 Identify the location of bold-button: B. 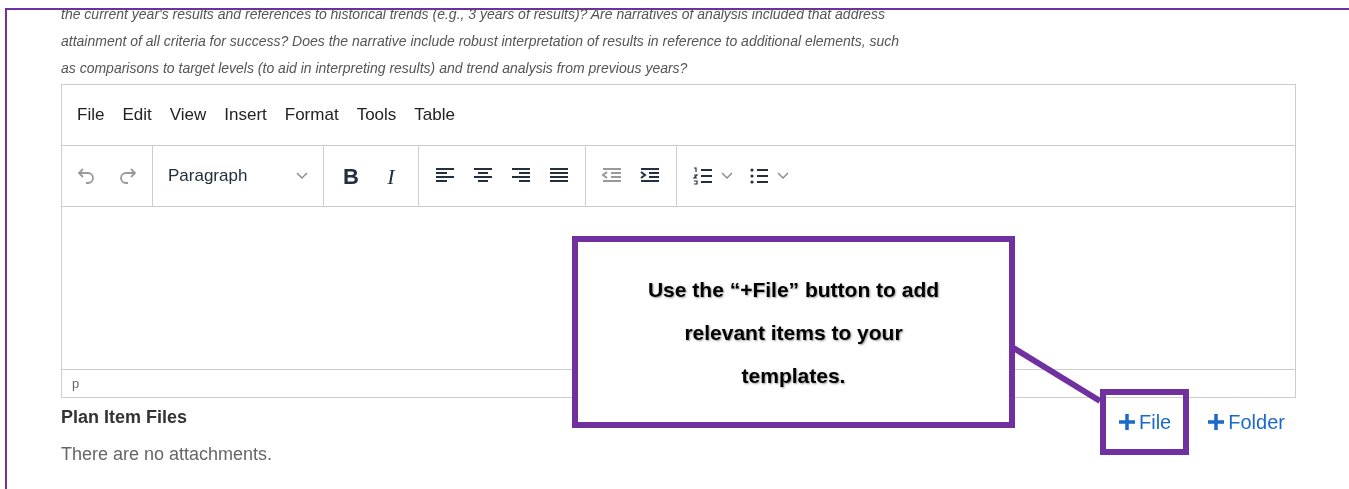
(351, 176).